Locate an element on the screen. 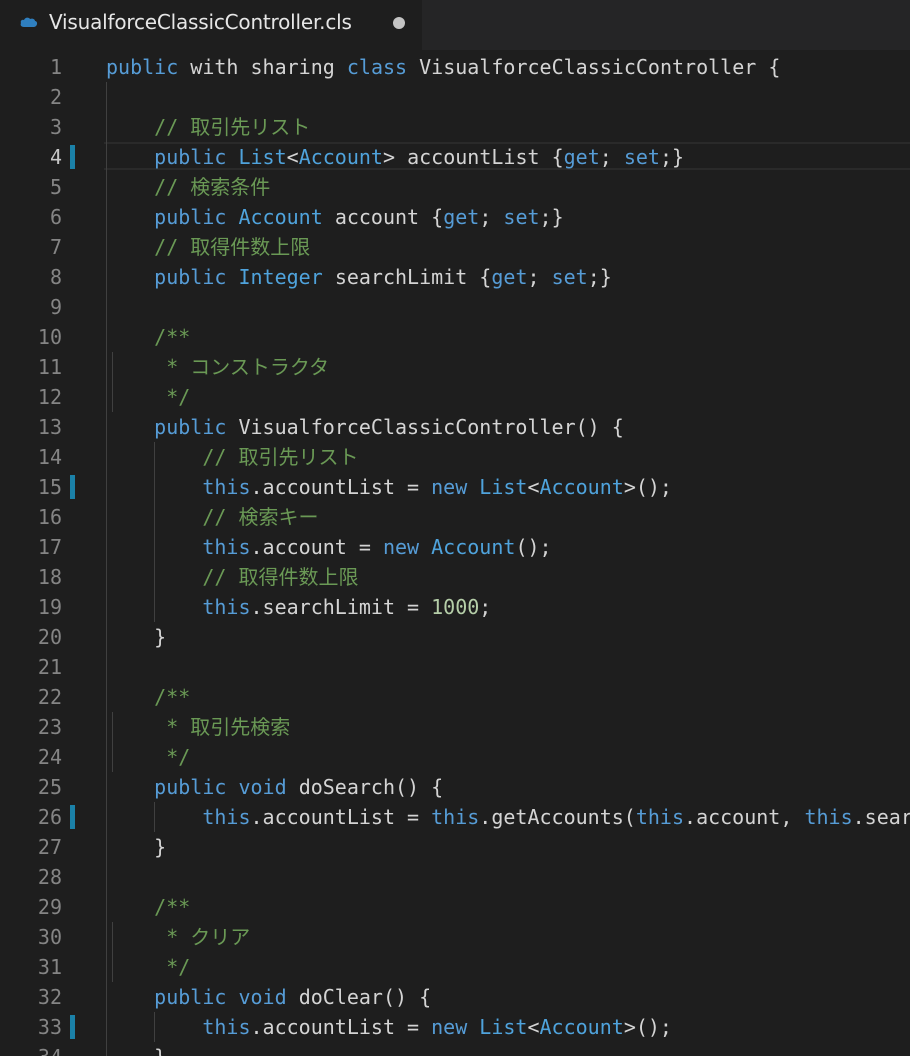 The height and width of the screenshot is (1056, 910). code-line: 6 public Account account {get; set;} is located at coordinates (455, 217).